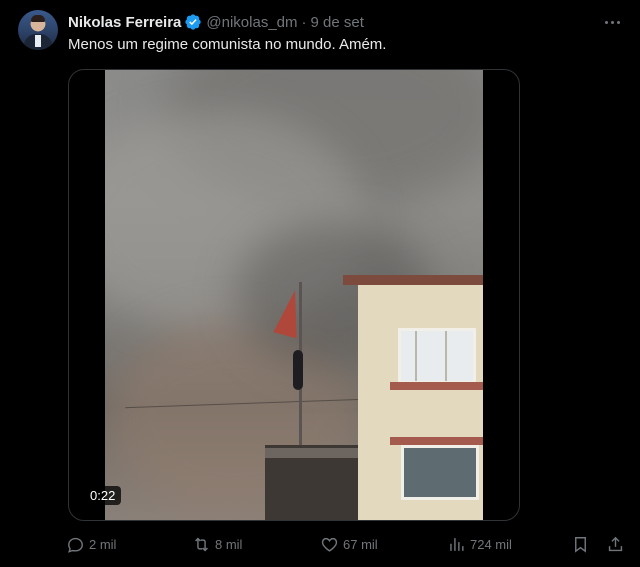 This screenshot has height=567, width=640. What do you see at coordinates (103, 544) in the screenshot?
I see `reply-count: 2 mil` at bounding box center [103, 544].